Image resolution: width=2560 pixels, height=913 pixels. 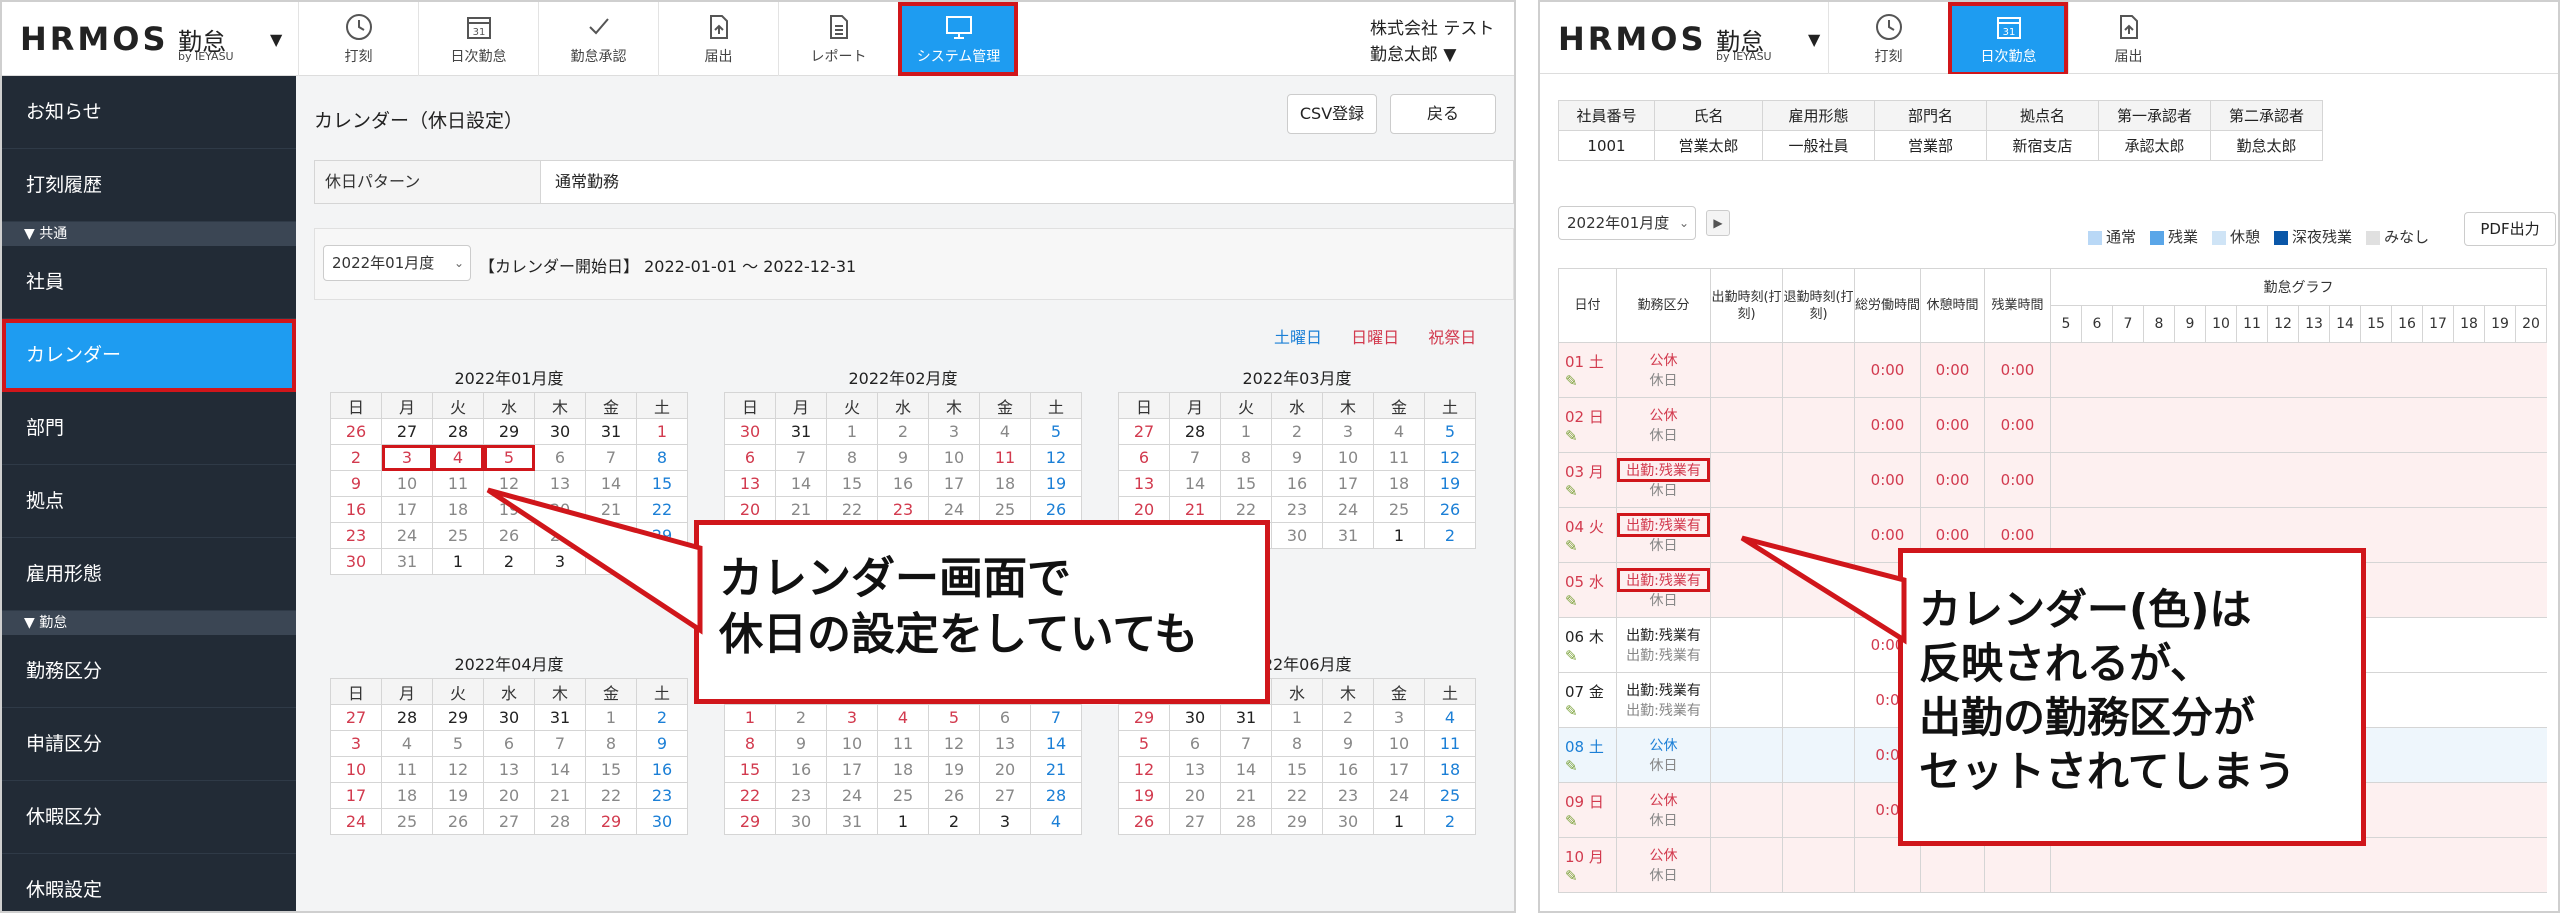 What do you see at coordinates (2008, 39) in the screenshot?
I see `nav-item-calendar-31: 31 日次勤怠` at bounding box center [2008, 39].